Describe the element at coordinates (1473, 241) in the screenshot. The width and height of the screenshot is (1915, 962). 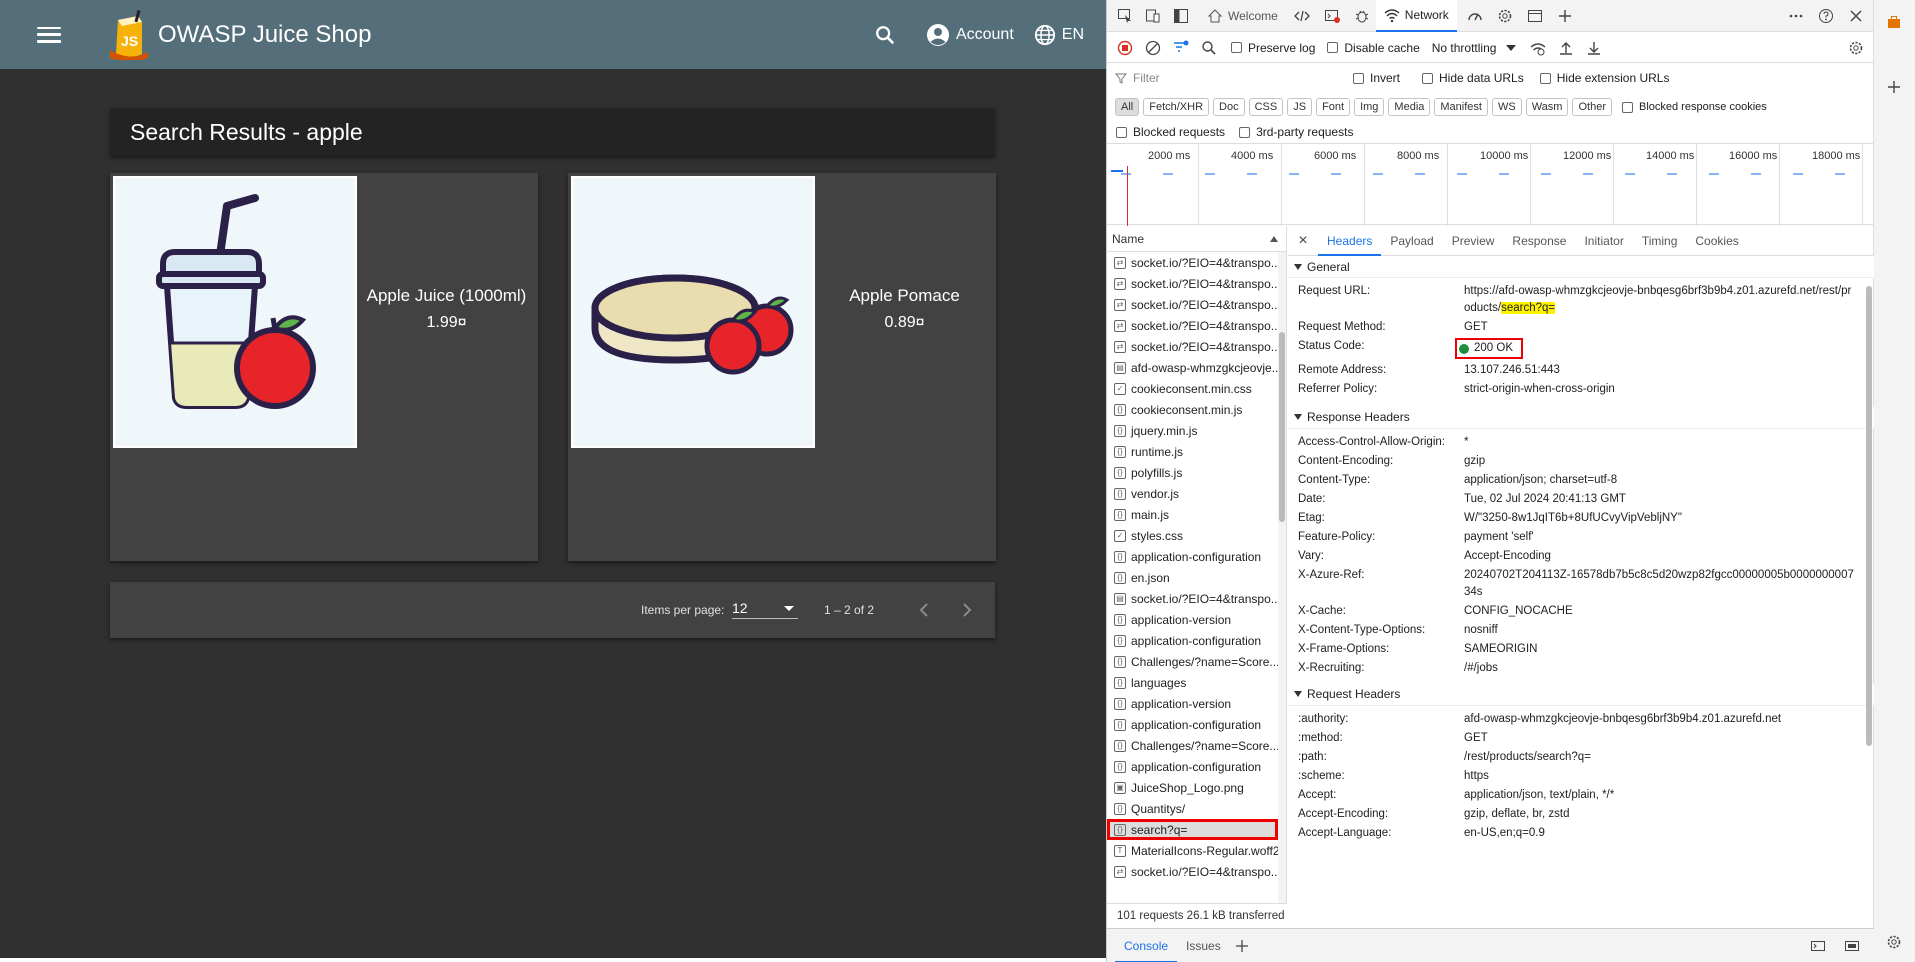
I see `tab-preview: Preview` at that location.